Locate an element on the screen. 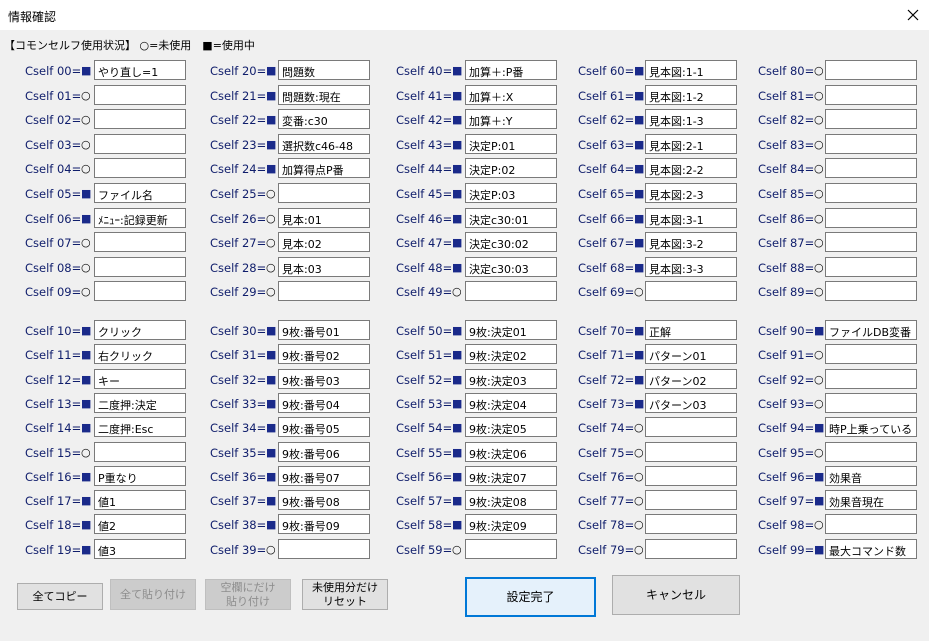 Image resolution: width=929 pixels, height=641 pixels. cself-field: 値3 is located at coordinates (140, 548).